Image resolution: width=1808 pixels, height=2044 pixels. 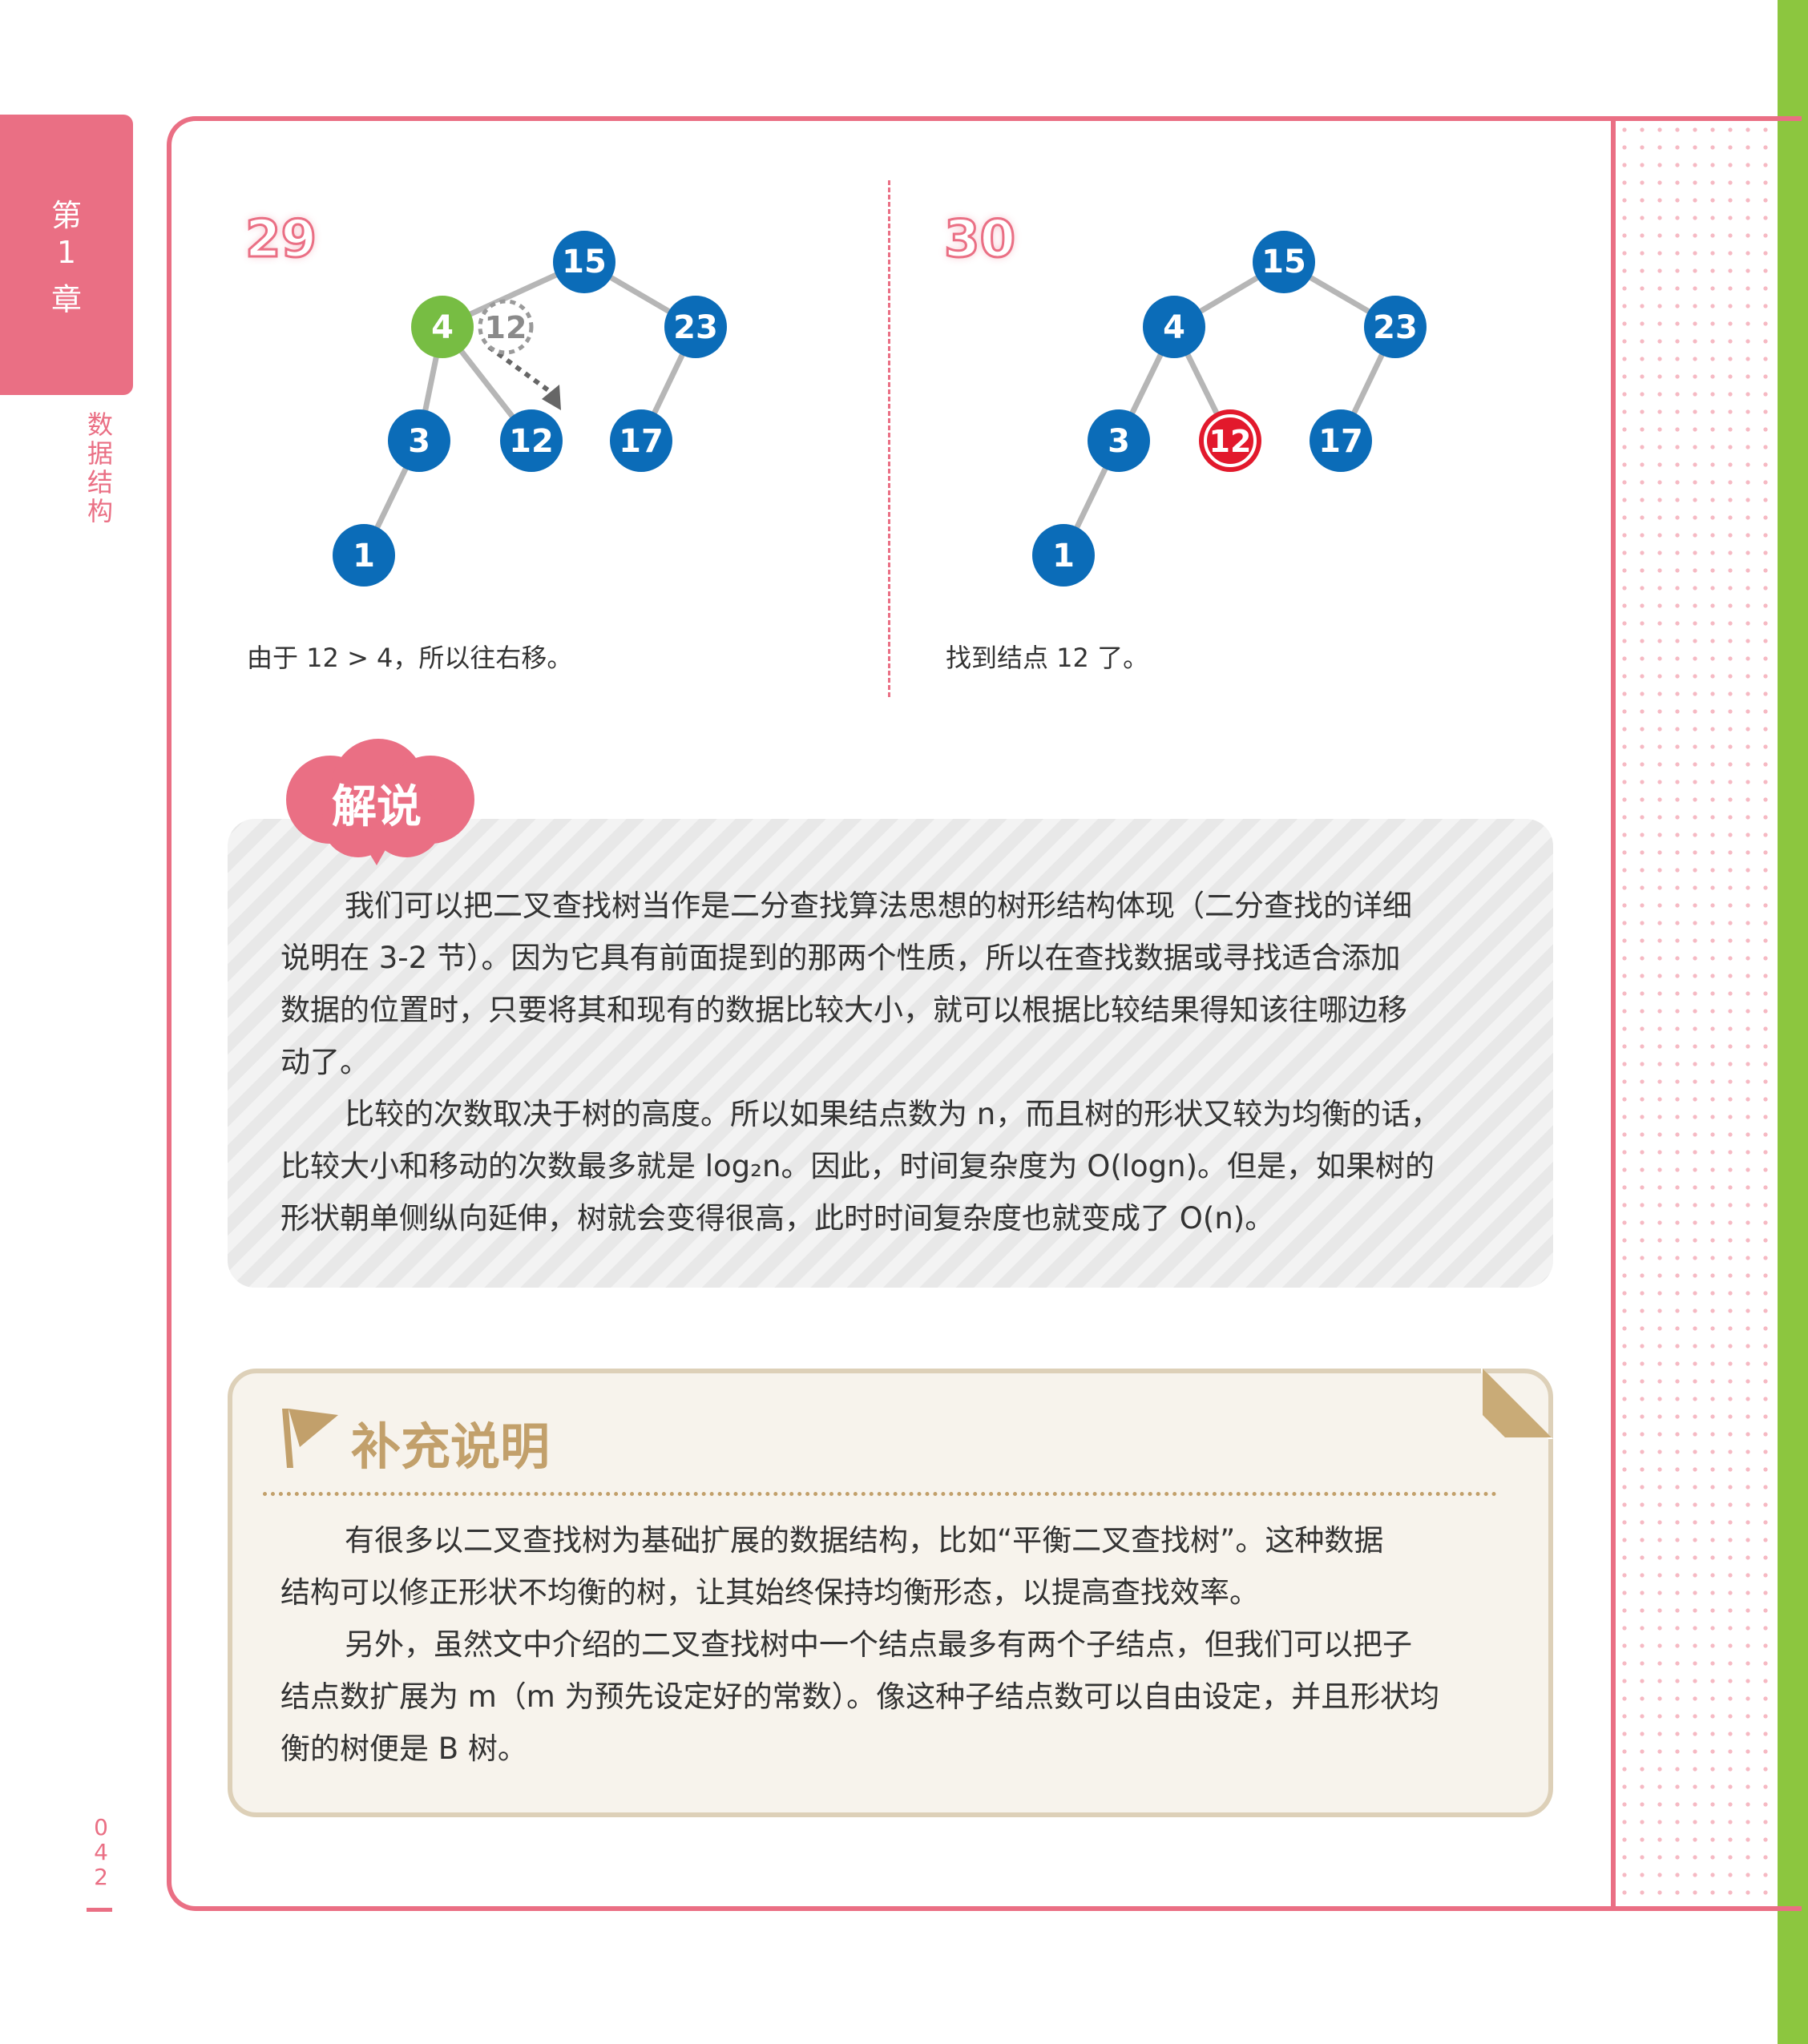 What do you see at coordinates (878, 906) in the screenshot?
I see `text-line: 我们可以把二叉查找树当作是二分查找算法思想的树形结构体现（二分查找的详细` at bounding box center [878, 906].